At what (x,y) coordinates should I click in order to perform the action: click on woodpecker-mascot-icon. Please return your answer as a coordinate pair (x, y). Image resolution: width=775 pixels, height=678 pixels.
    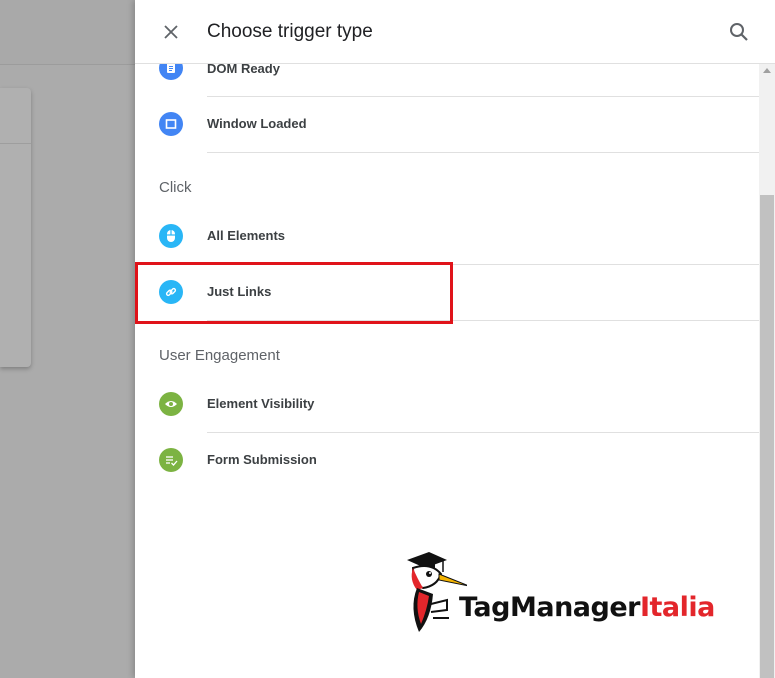
    Looking at the image, I should click on (438, 592).